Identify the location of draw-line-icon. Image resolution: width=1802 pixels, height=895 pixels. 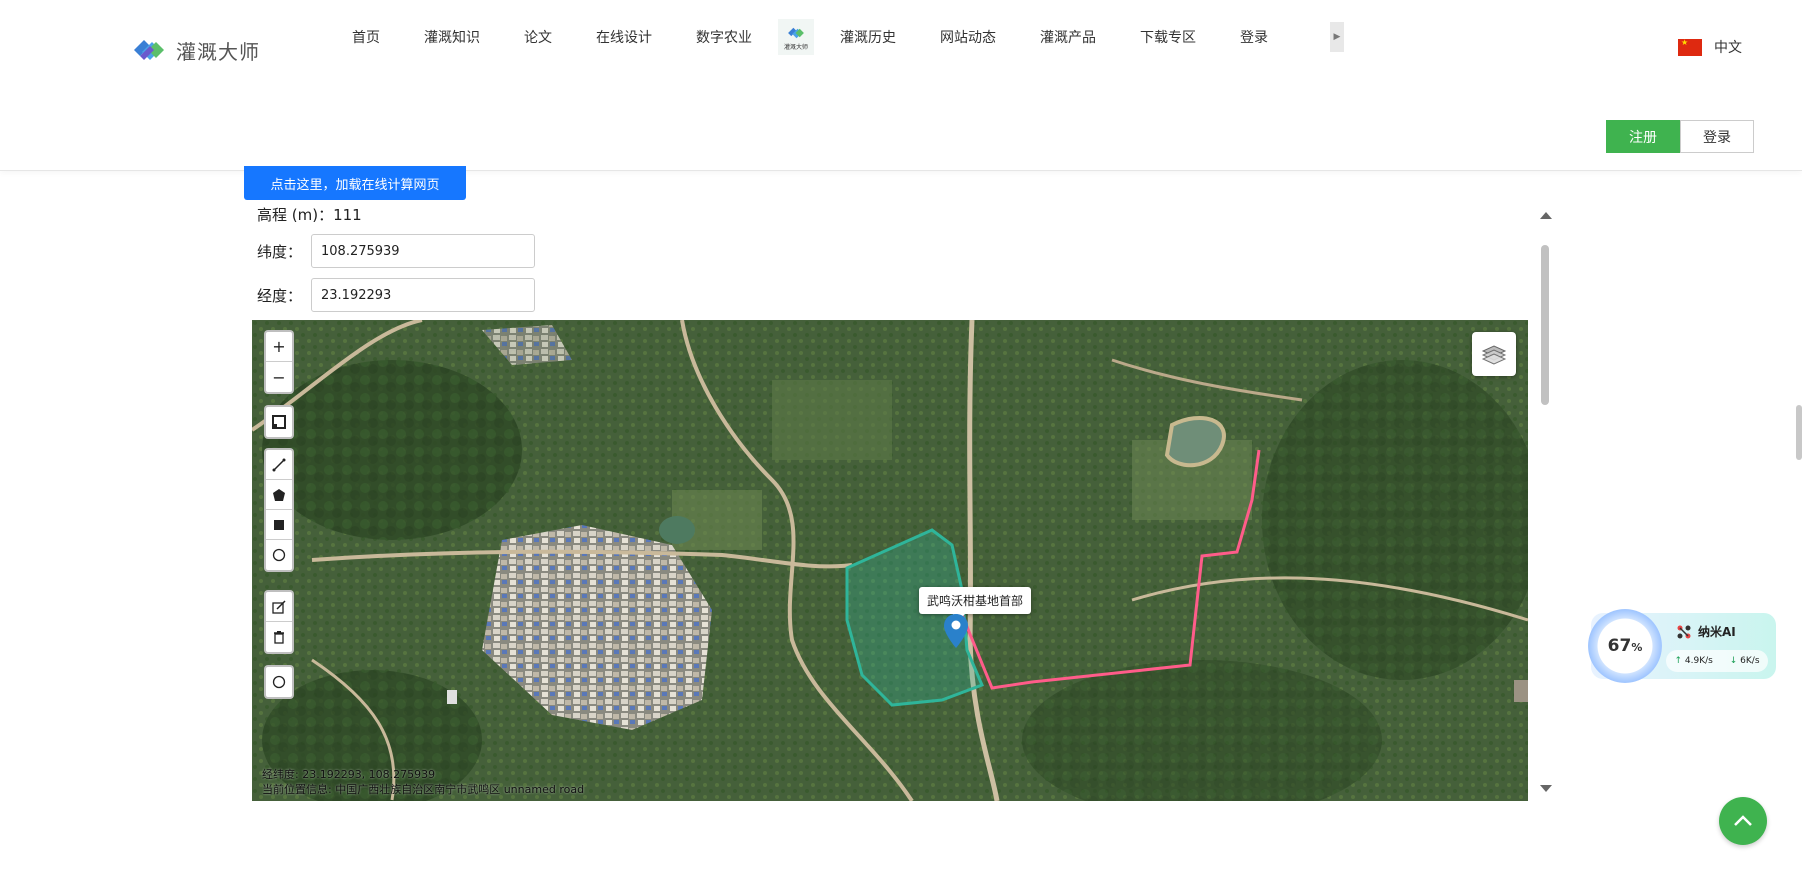
(279, 465).